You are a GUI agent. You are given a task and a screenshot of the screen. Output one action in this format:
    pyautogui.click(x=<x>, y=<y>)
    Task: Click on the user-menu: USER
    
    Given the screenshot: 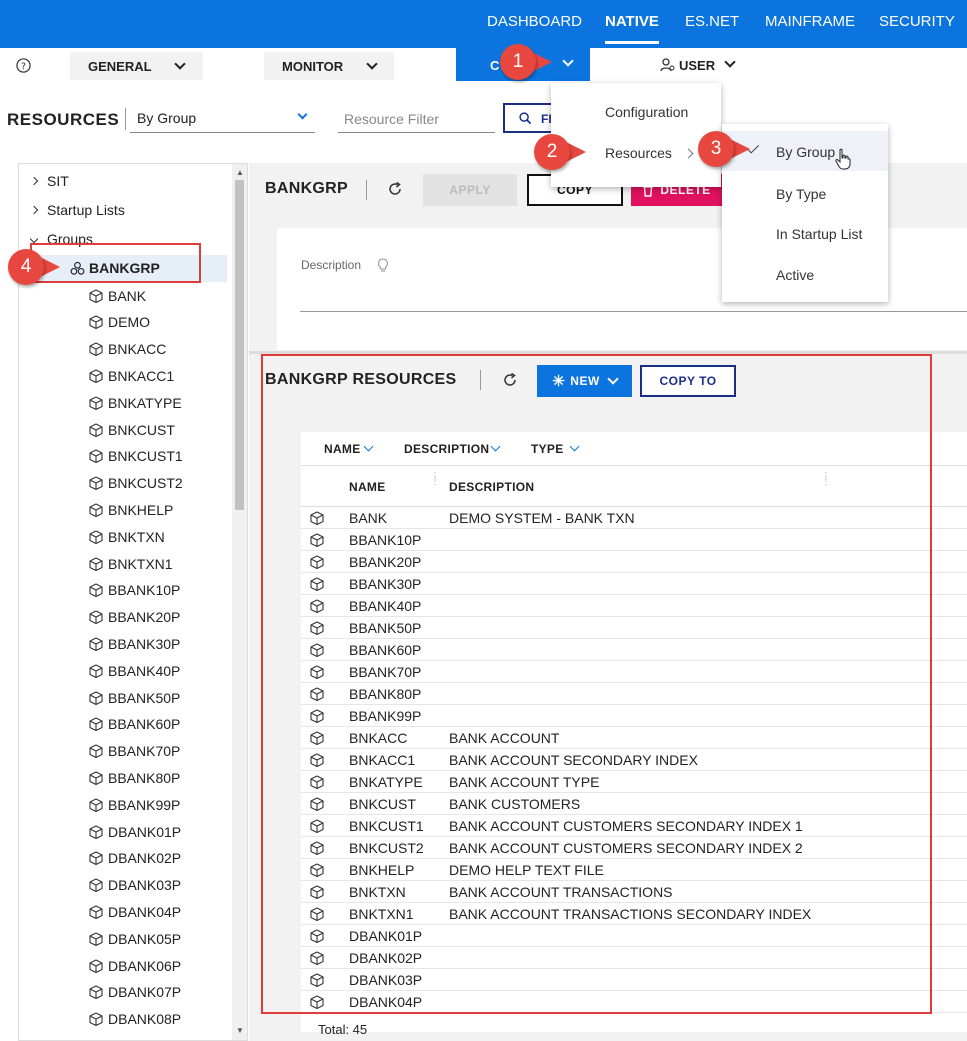 What is the action you would take?
    pyautogui.click(x=697, y=65)
    